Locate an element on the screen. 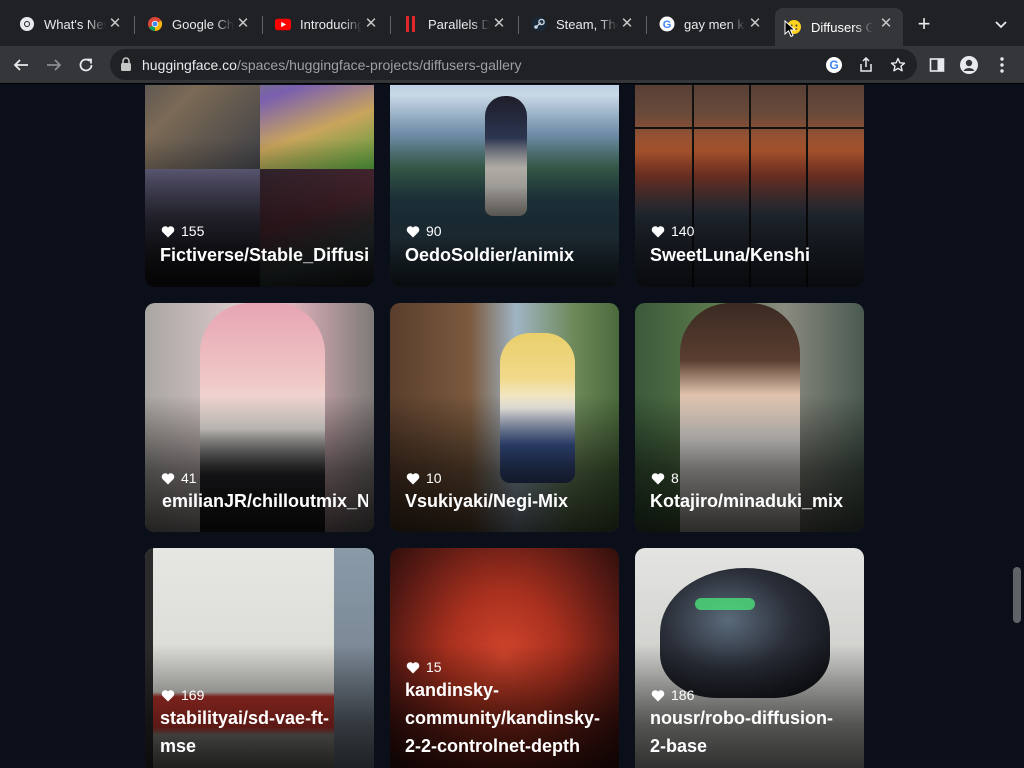 This screenshot has height=768, width=1024. steam-icon is located at coordinates (539, 24).